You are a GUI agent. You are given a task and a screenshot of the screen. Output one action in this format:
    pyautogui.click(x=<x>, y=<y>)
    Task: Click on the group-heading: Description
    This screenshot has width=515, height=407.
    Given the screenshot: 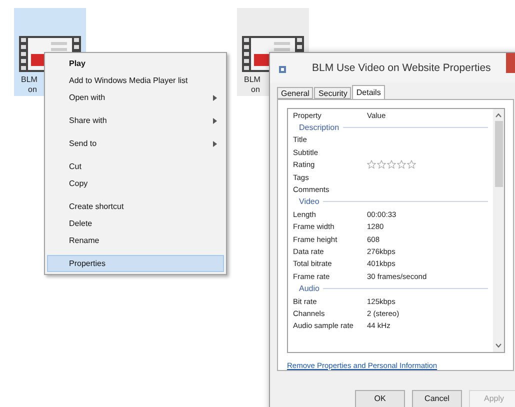 What is the action you would take?
    pyautogui.click(x=319, y=127)
    